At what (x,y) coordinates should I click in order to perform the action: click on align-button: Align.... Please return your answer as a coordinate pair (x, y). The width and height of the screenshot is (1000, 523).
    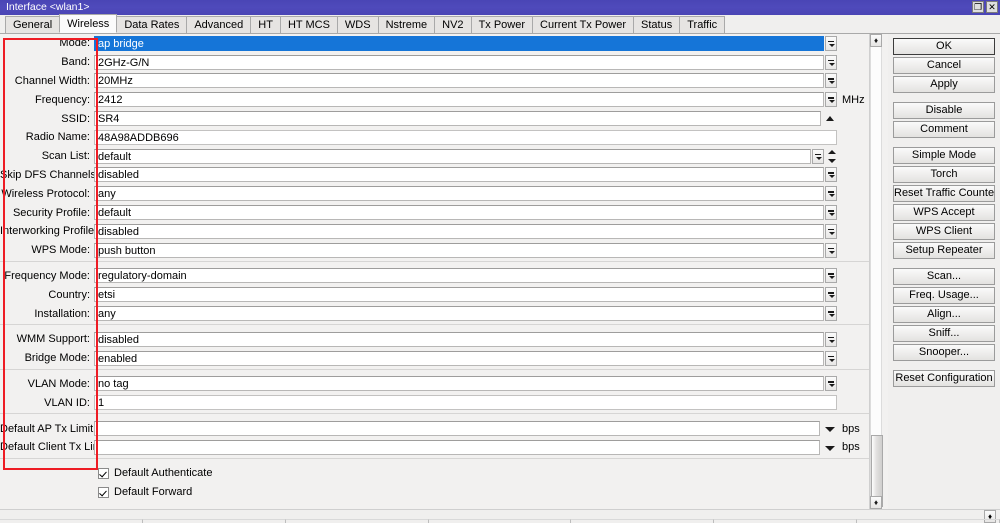
    Looking at the image, I should click on (944, 314).